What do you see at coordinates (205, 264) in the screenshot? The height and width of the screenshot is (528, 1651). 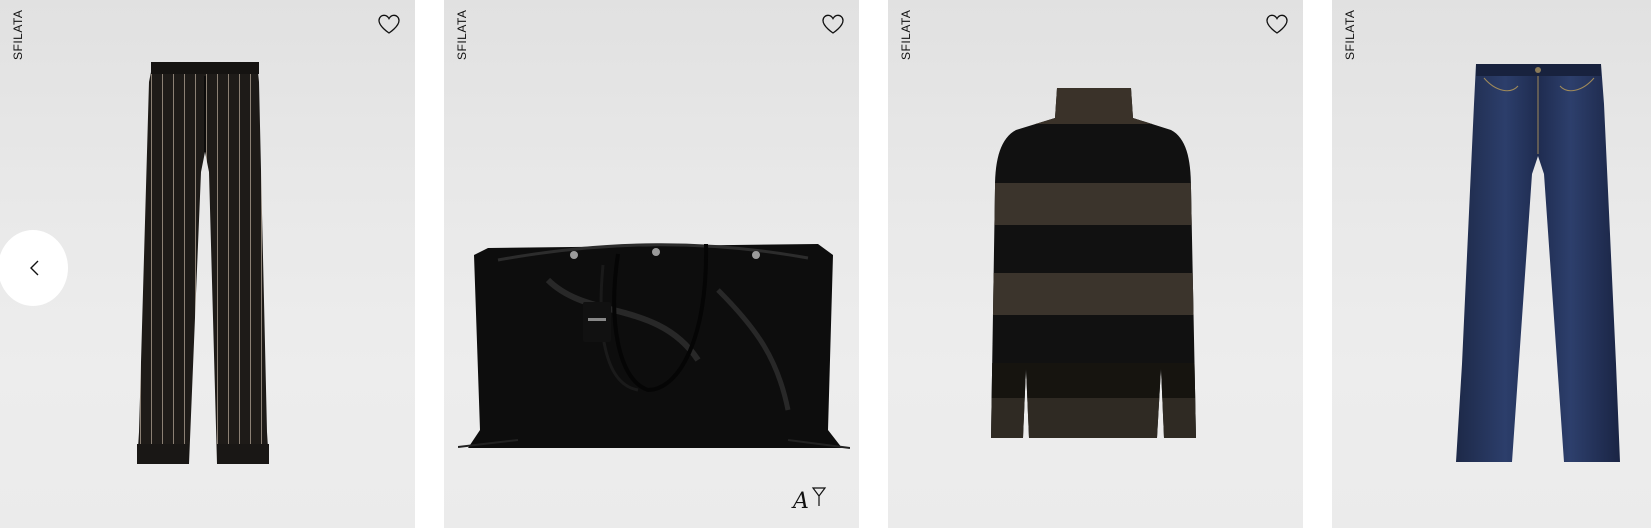 I see `product-image-pinstripe-trousers` at bounding box center [205, 264].